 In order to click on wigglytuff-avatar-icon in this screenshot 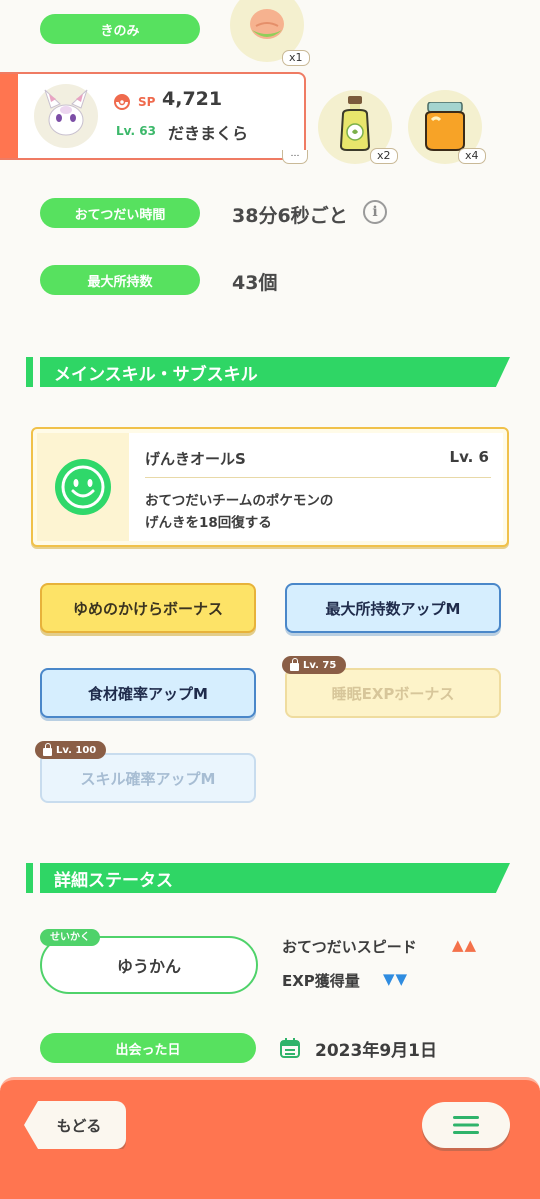, I will do `click(66, 112)`.